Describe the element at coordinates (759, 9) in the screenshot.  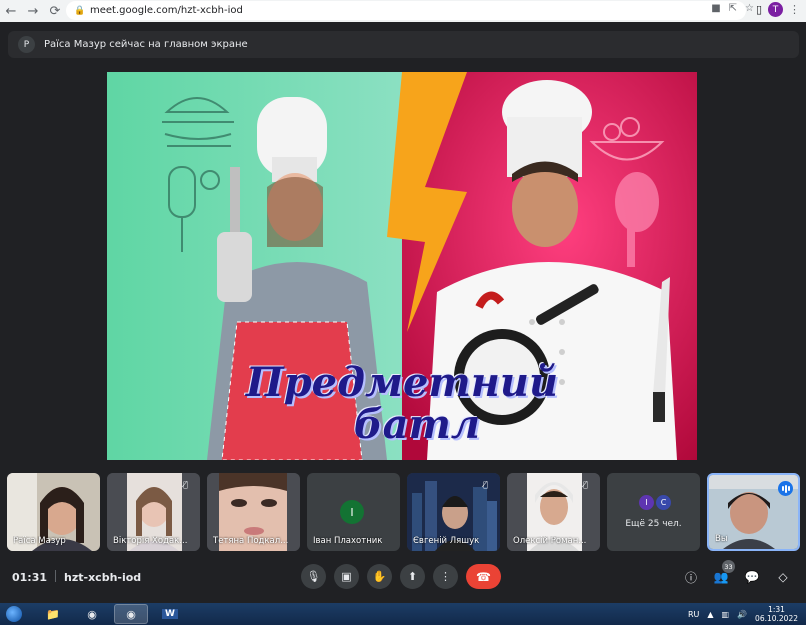
I see `side-panel-icon: ▯` at that location.